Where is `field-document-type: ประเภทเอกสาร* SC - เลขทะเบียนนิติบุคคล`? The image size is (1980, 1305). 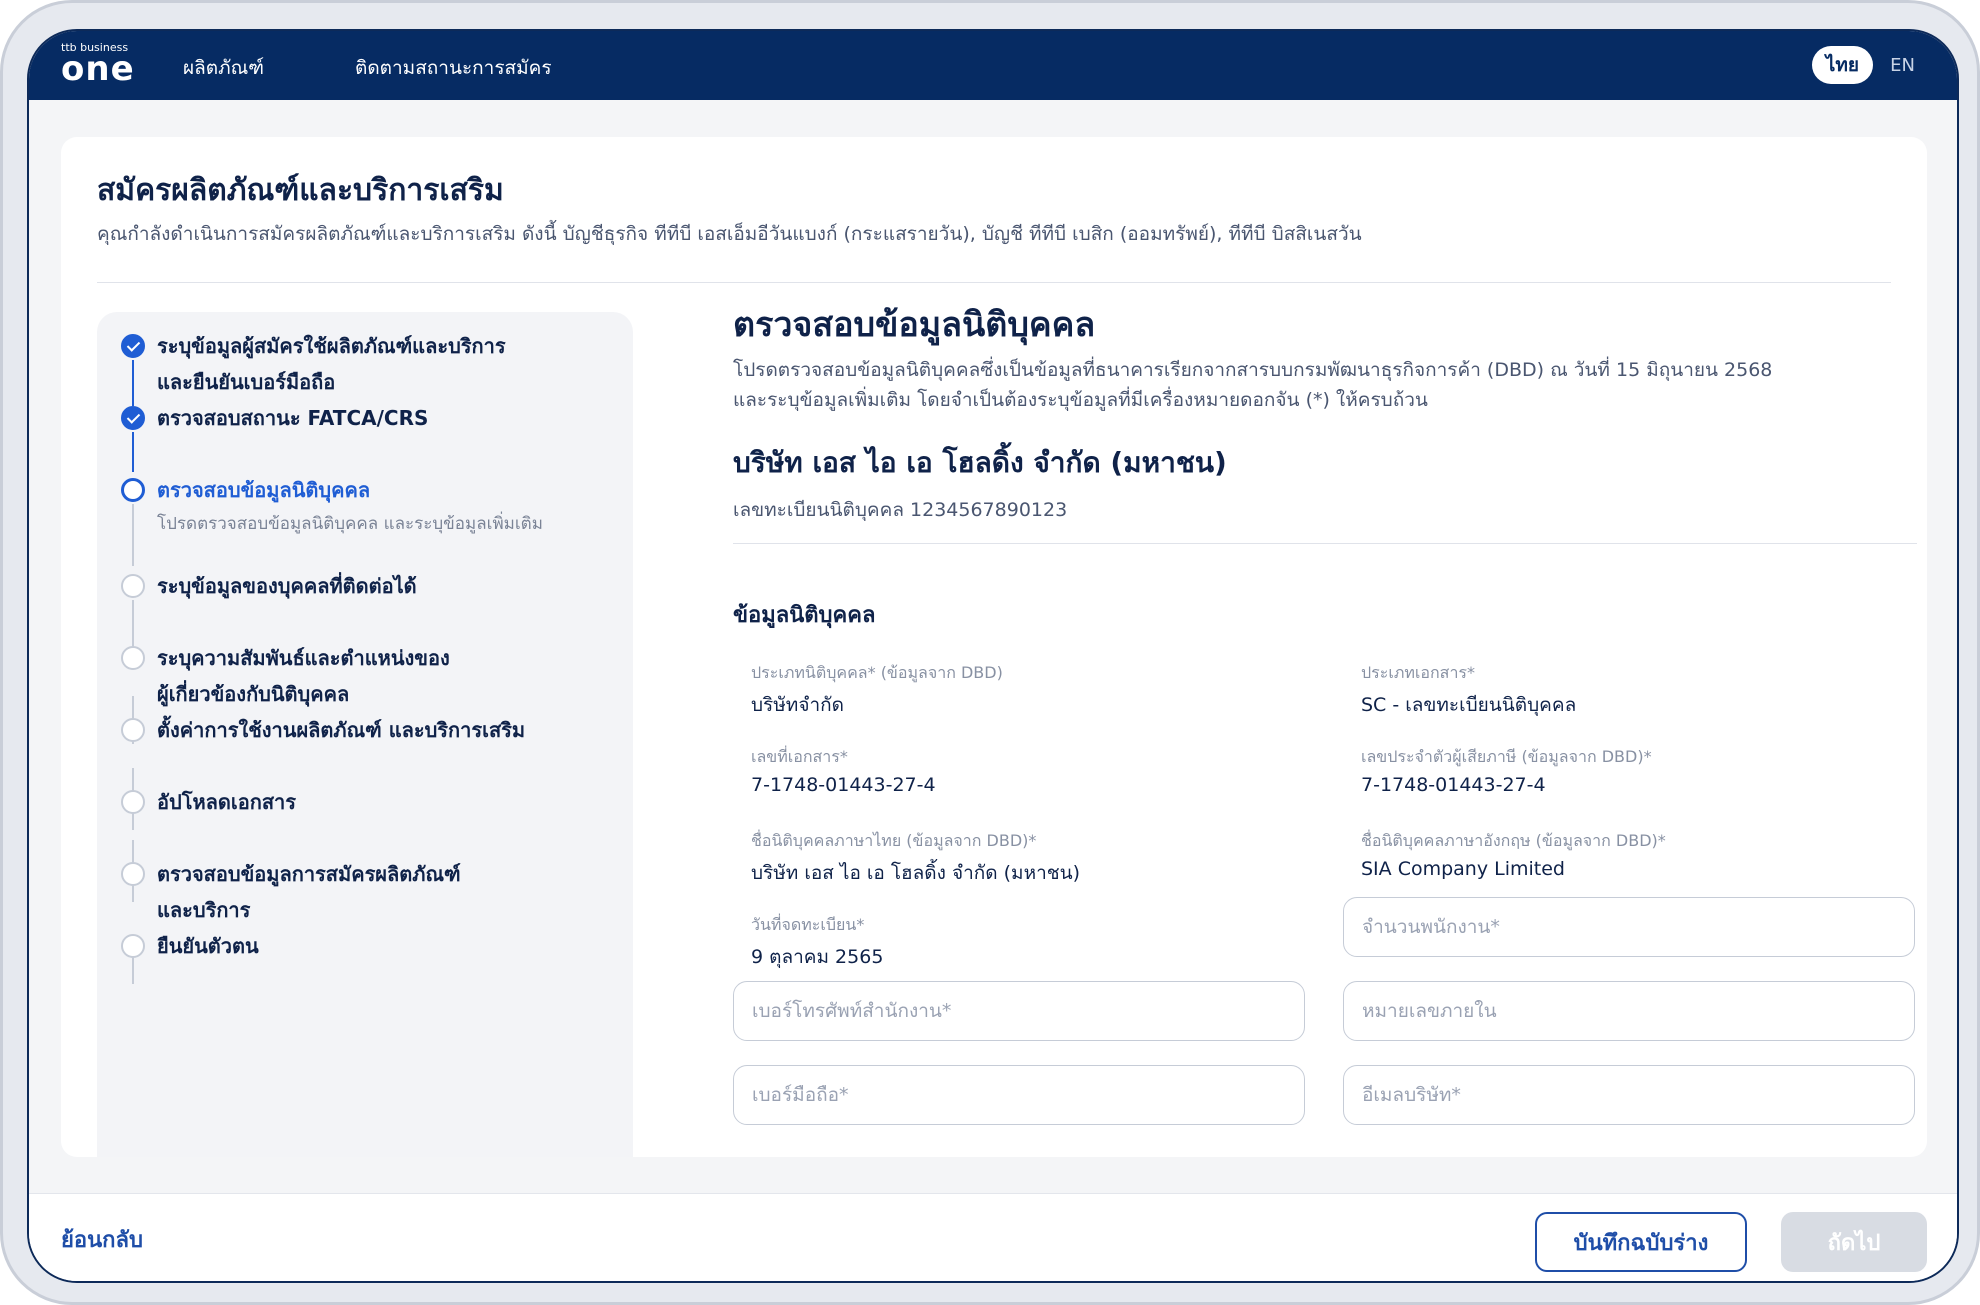 field-document-type: ประเภทเอกสาร* SC - เลขทะเบียนนิติบุคคล is located at coordinates (1468, 690).